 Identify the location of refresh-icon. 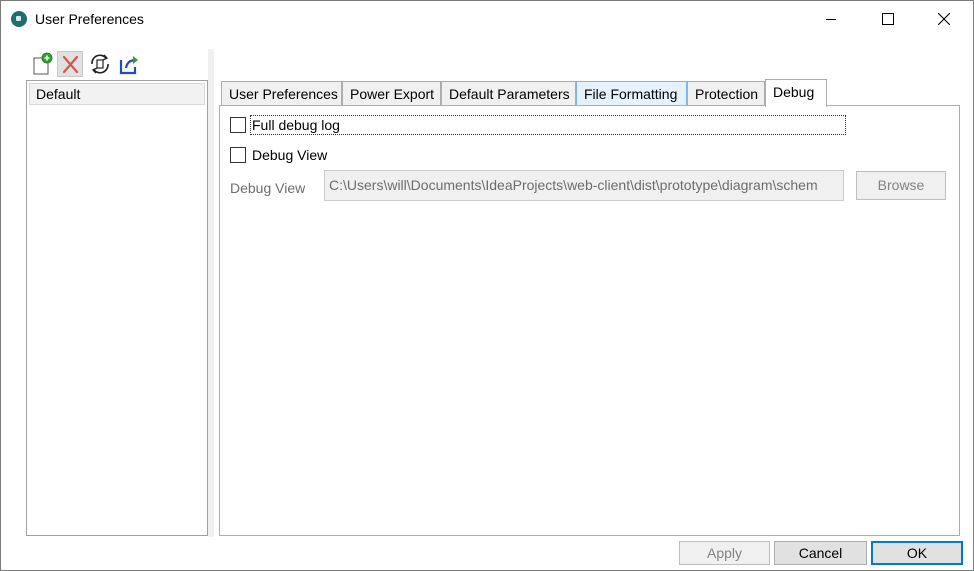
(100, 64).